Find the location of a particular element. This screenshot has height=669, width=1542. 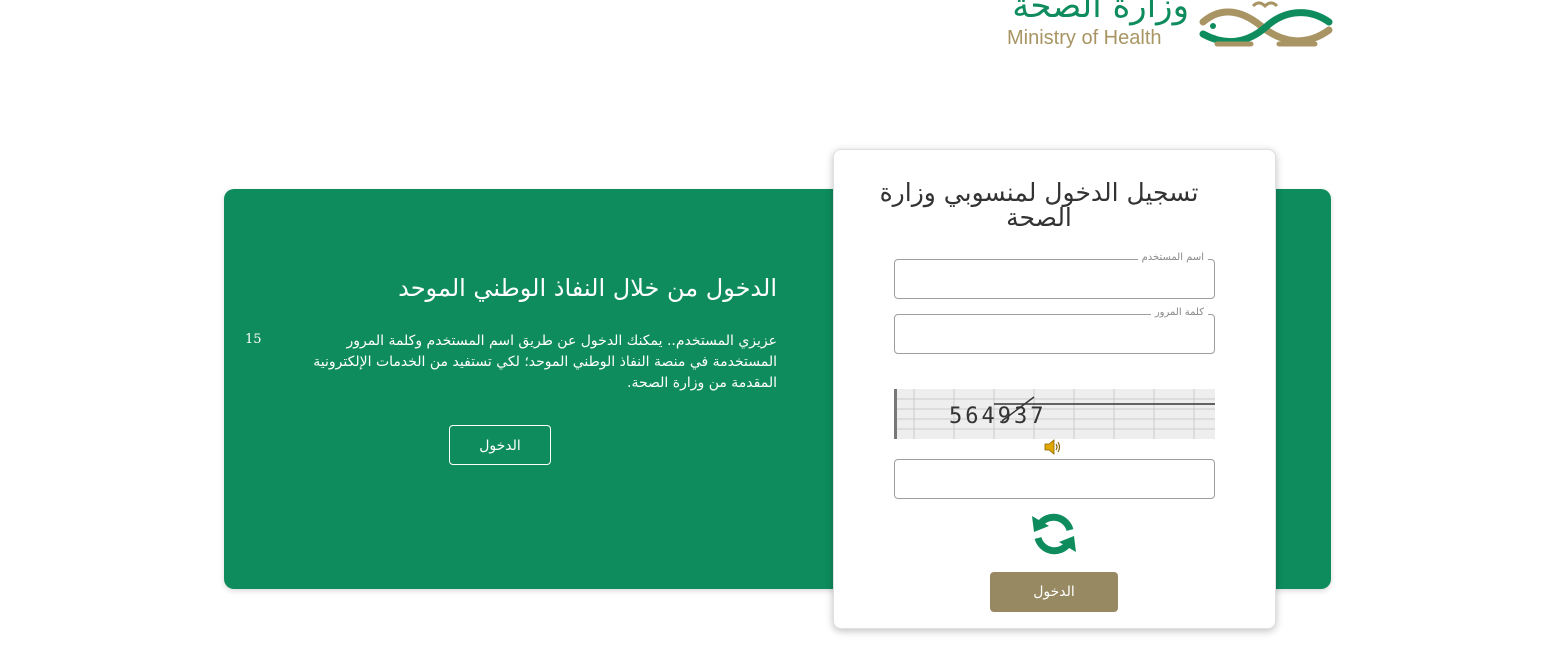

captcha-text: 564937 is located at coordinates (997, 416).